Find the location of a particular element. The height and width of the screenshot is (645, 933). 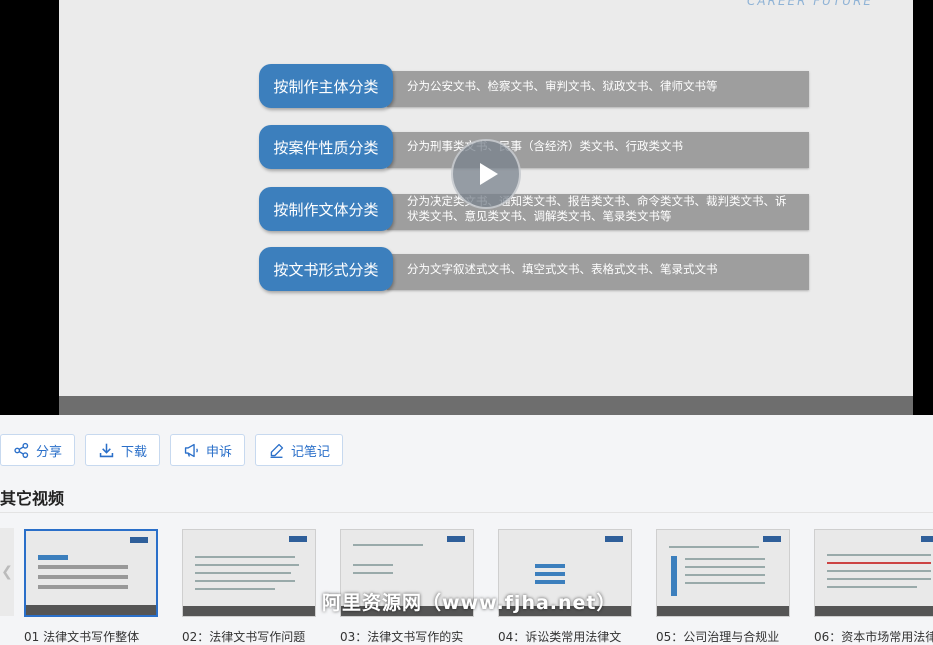

divider is located at coordinates (466, 512).